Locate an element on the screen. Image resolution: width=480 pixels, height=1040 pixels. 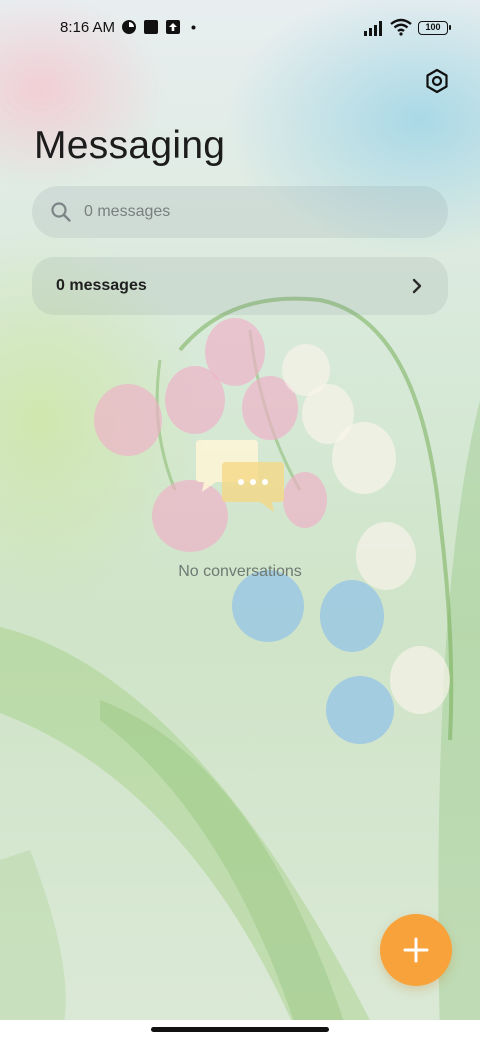
new-conversation-button is located at coordinates (416, 950).